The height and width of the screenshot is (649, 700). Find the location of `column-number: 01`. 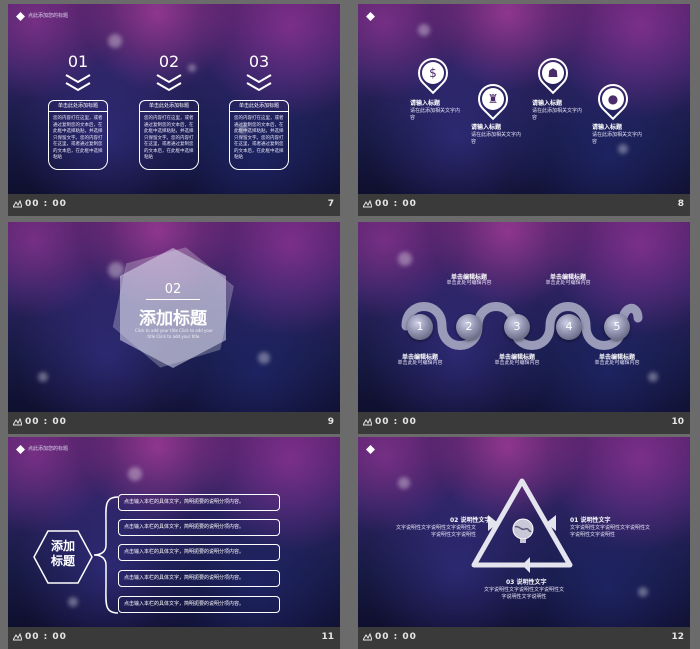

column-number: 01 is located at coordinates (78, 61).